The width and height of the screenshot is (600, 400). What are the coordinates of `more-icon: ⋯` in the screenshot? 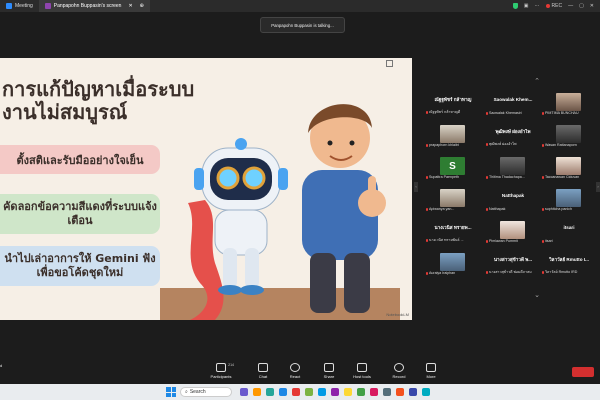 It's located at (537, 6).